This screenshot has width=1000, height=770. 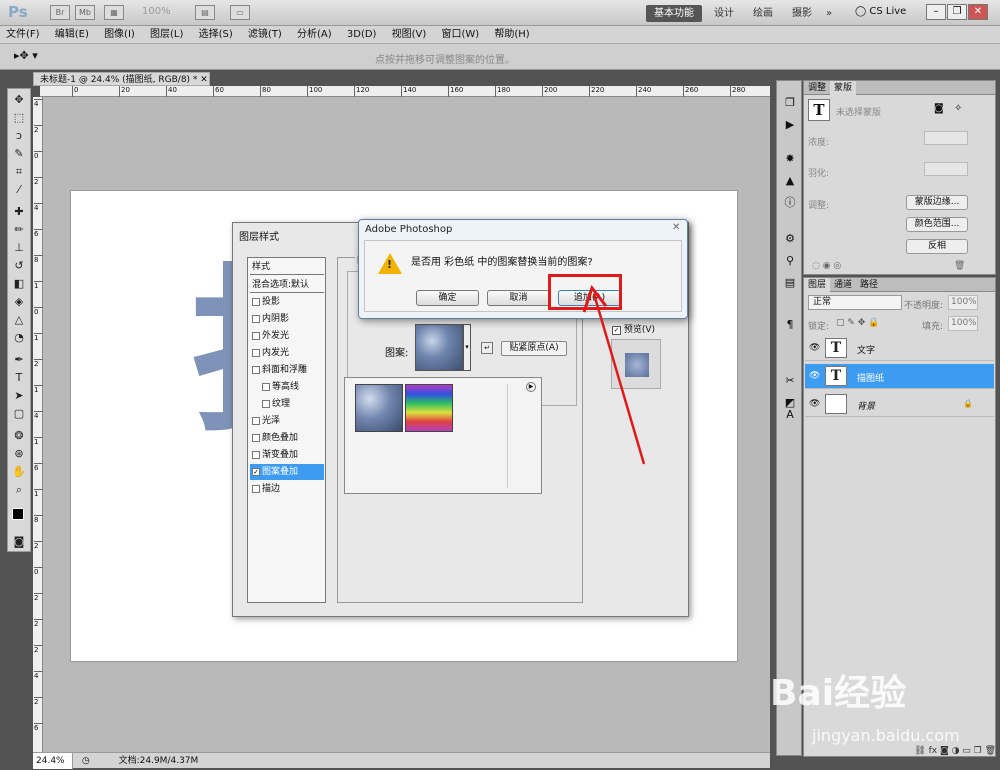 I want to click on style-satin: 光泽, so click(x=287, y=421).